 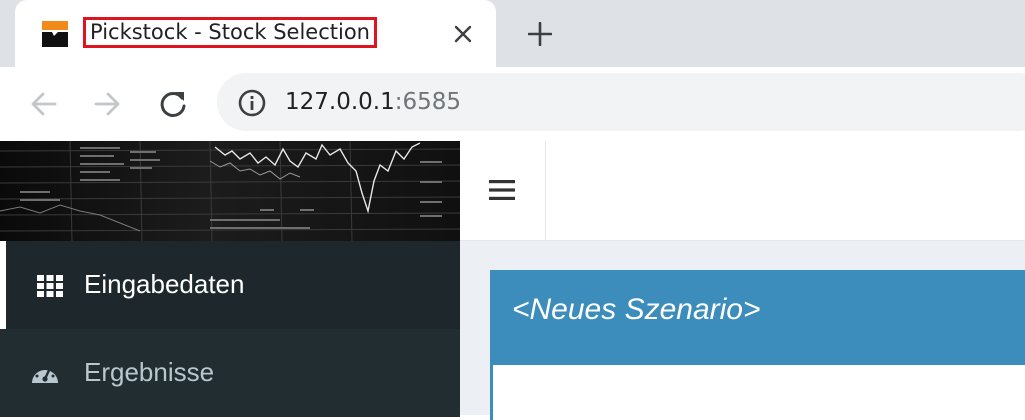 What do you see at coordinates (742, 191) in the screenshot?
I see `app-header` at bounding box center [742, 191].